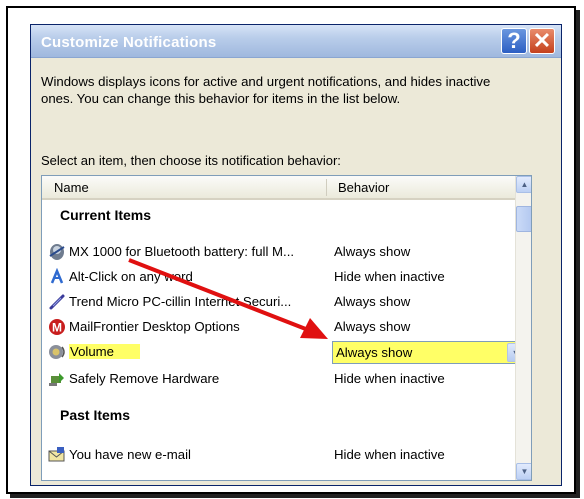 The height and width of the screenshot is (499, 584). What do you see at coordinates (228, 298) in the screenshot?
I see `annotation-arrow-icon` at bounding box center [228, 298].